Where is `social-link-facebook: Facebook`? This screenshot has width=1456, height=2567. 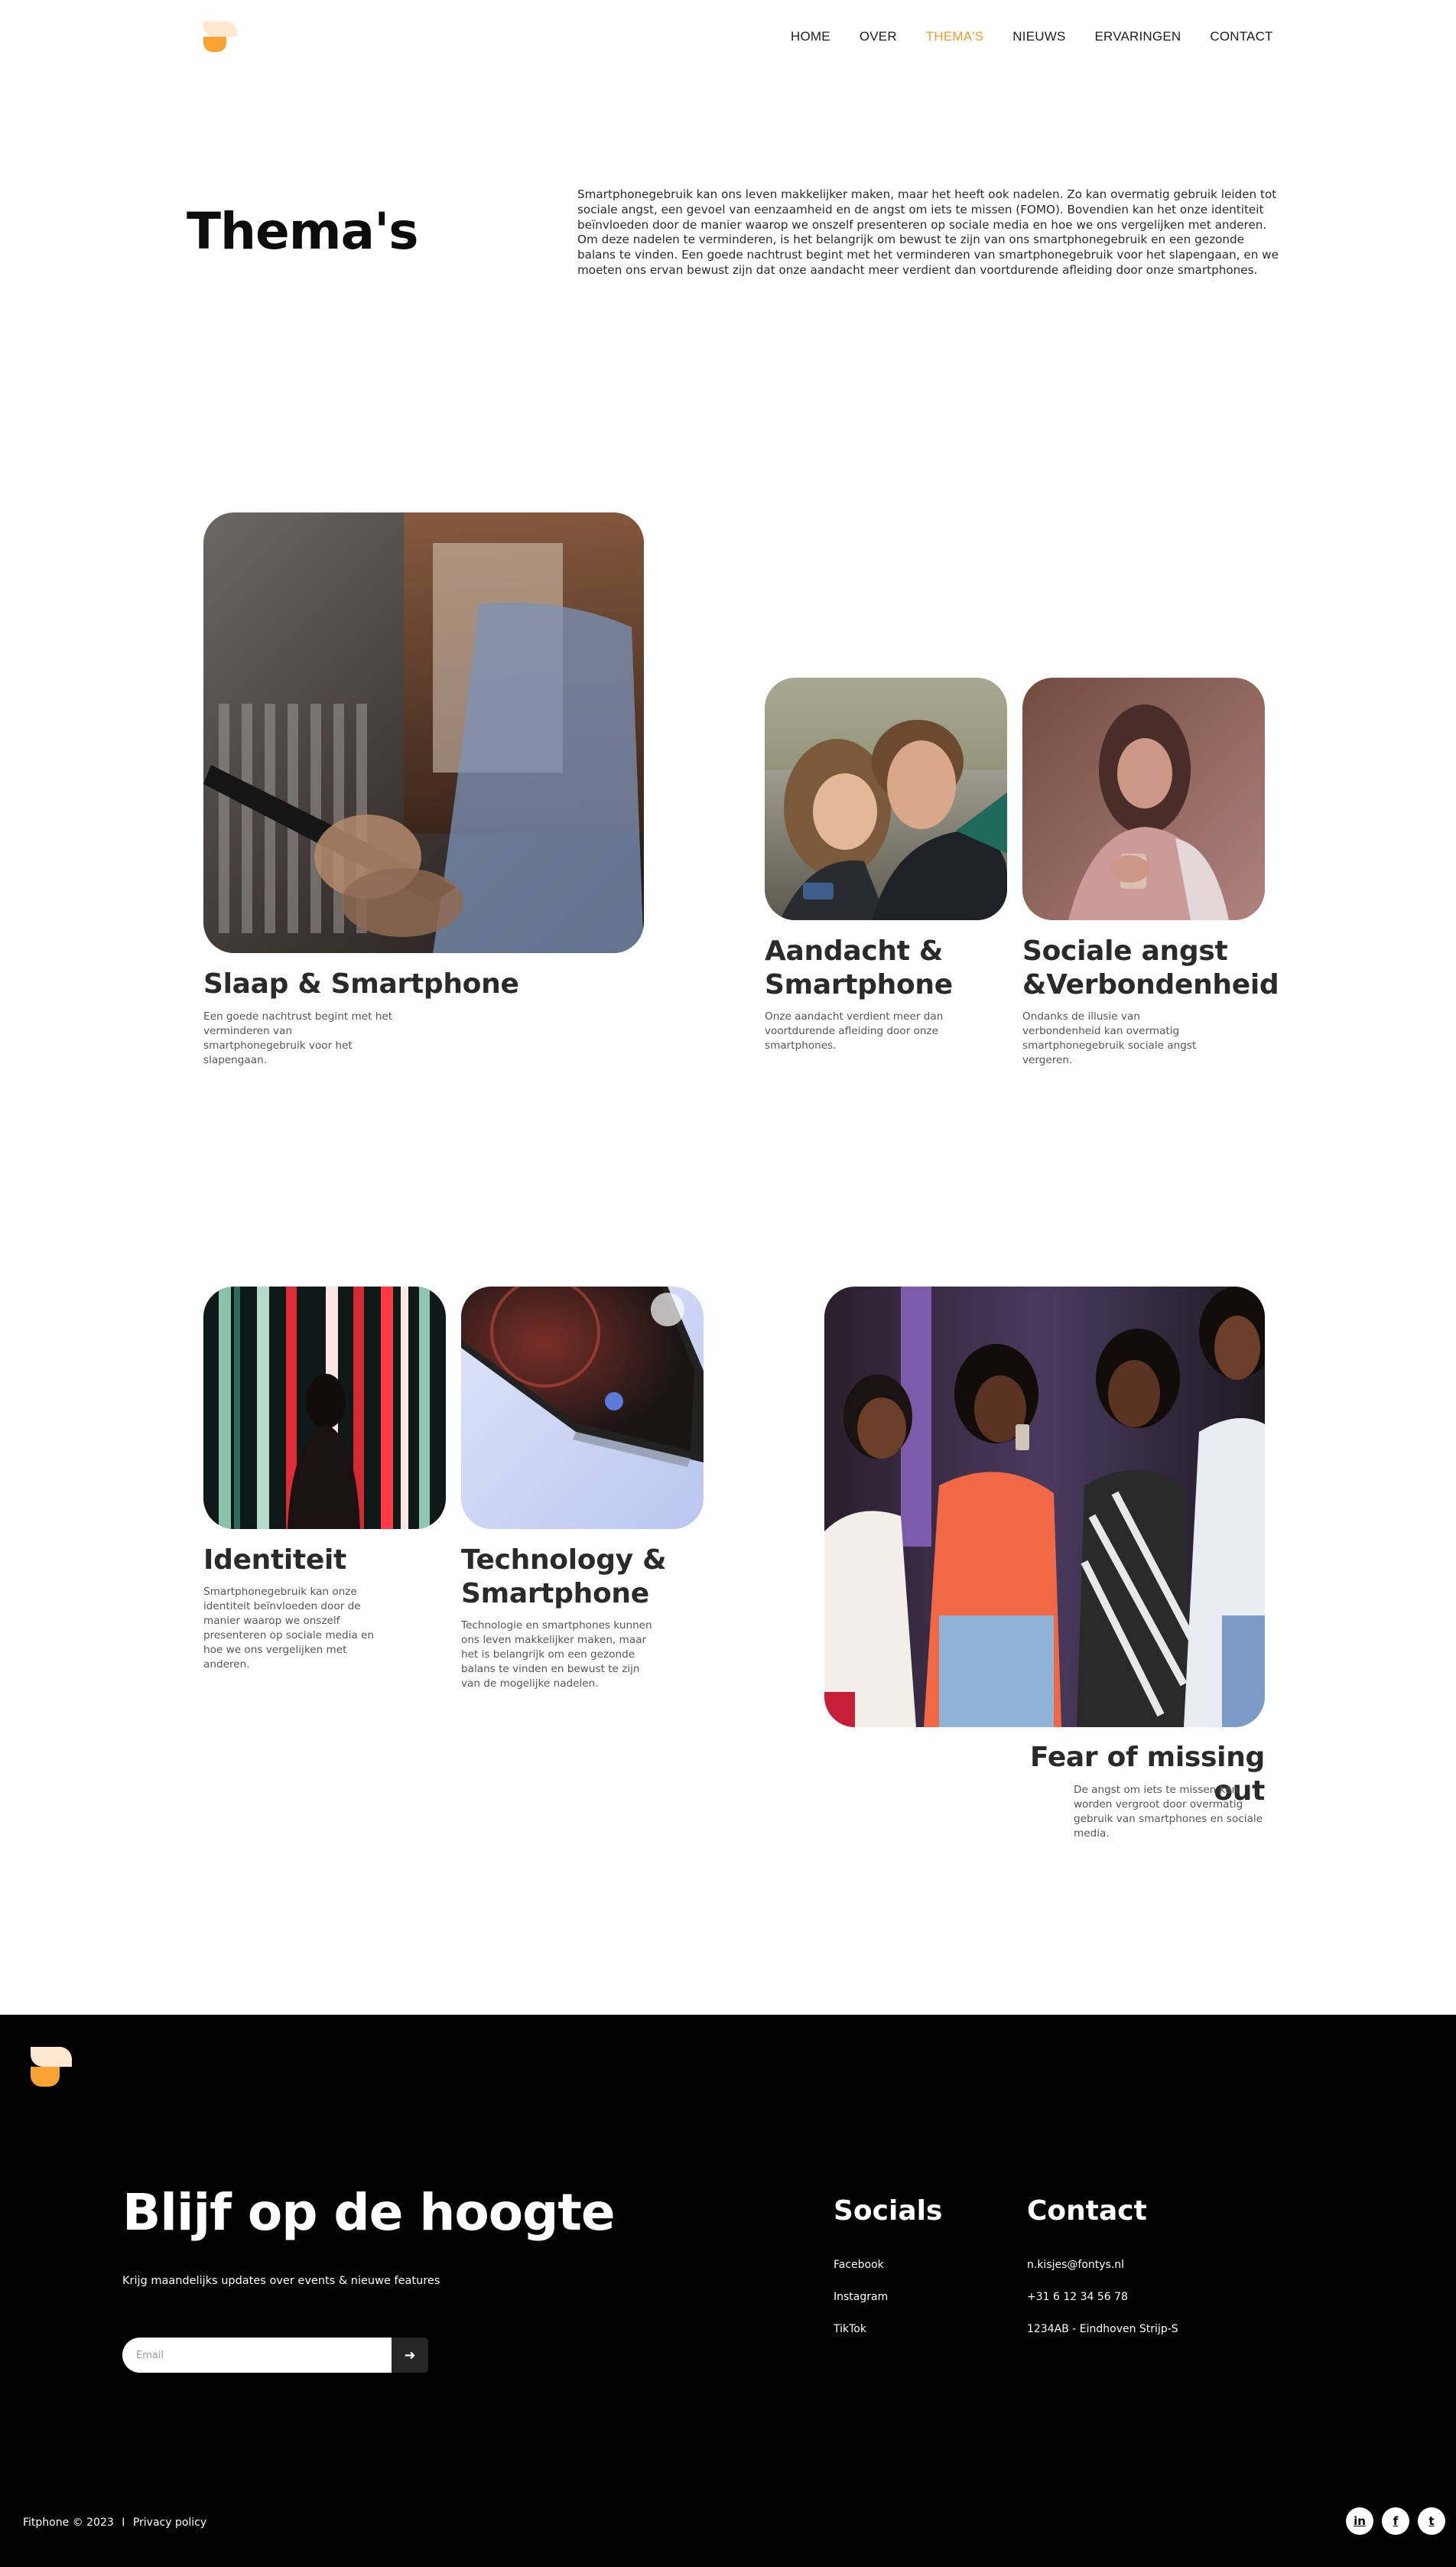 social-link-facebook: Facebook is located at coordinates (859, 2265).